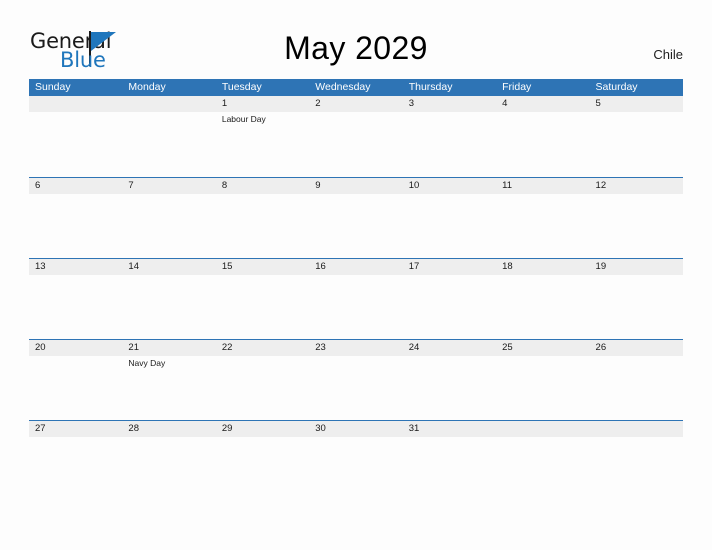  I want to click on day-cell: 28, so click(168, 461).